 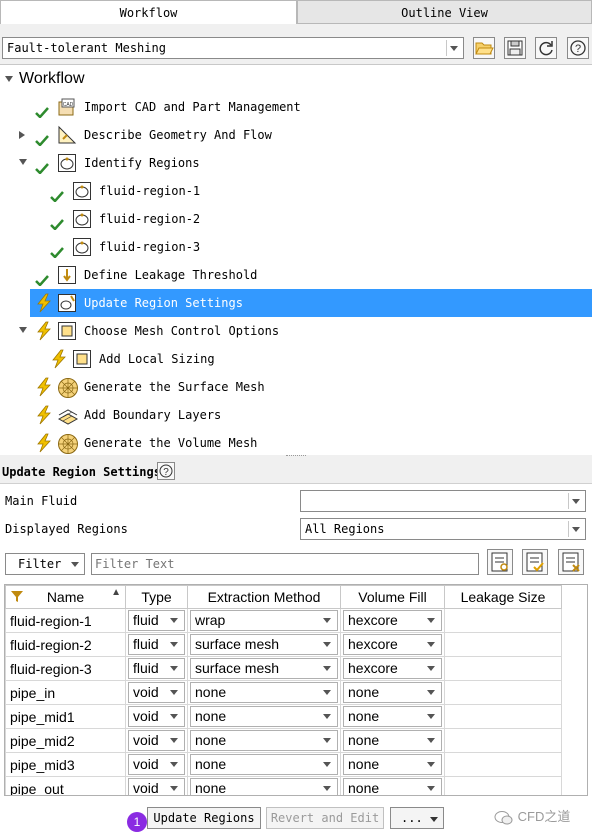 I want to click on cell-extraction-method: wrap, so click(x=264, y=620).